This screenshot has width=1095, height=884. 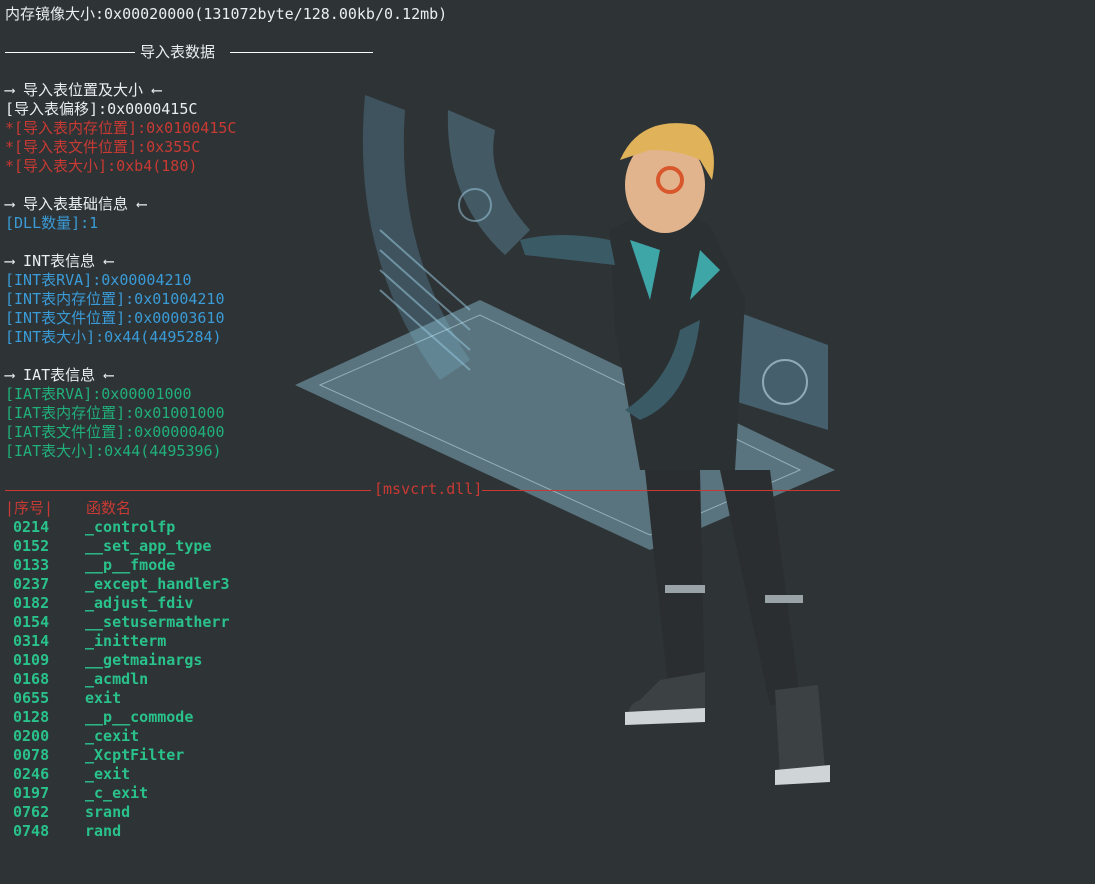 What do you see at coordinates (31, 698) in the screenshot?
I see `ordinal-cell: 0655` at bounding box center [31, 698].